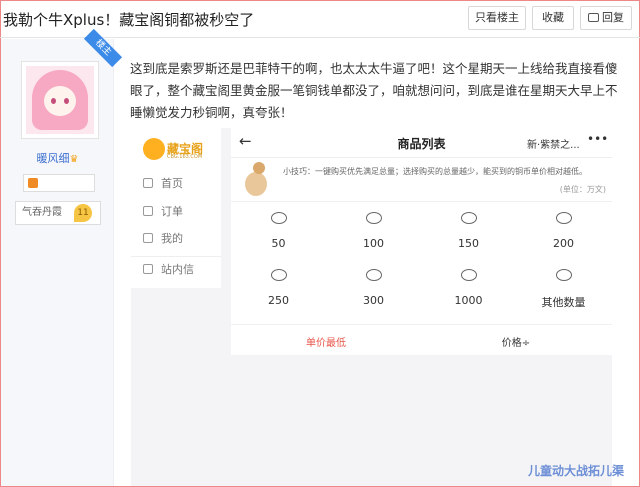 This screenshot has width=640, height=487. I want to click on nav-divider, so click(176, 256).